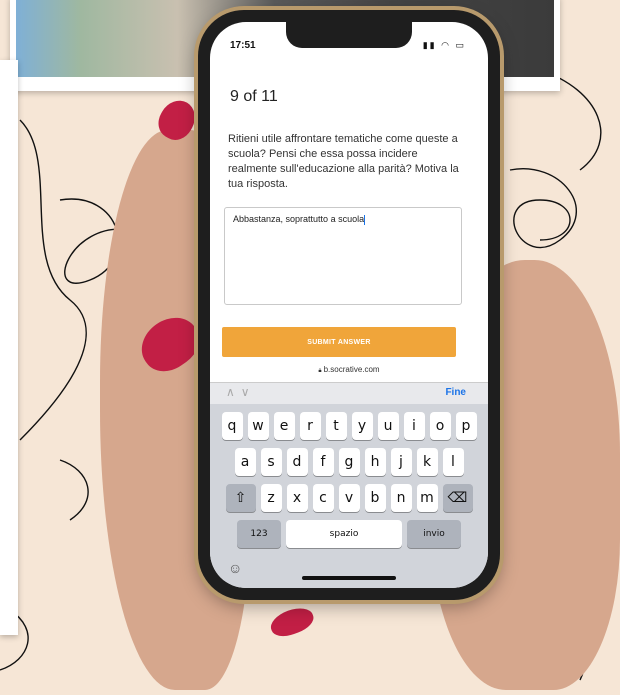 The width and height of the screenshot is (620, 695). I want to click on text-caret, so click(365, 219).